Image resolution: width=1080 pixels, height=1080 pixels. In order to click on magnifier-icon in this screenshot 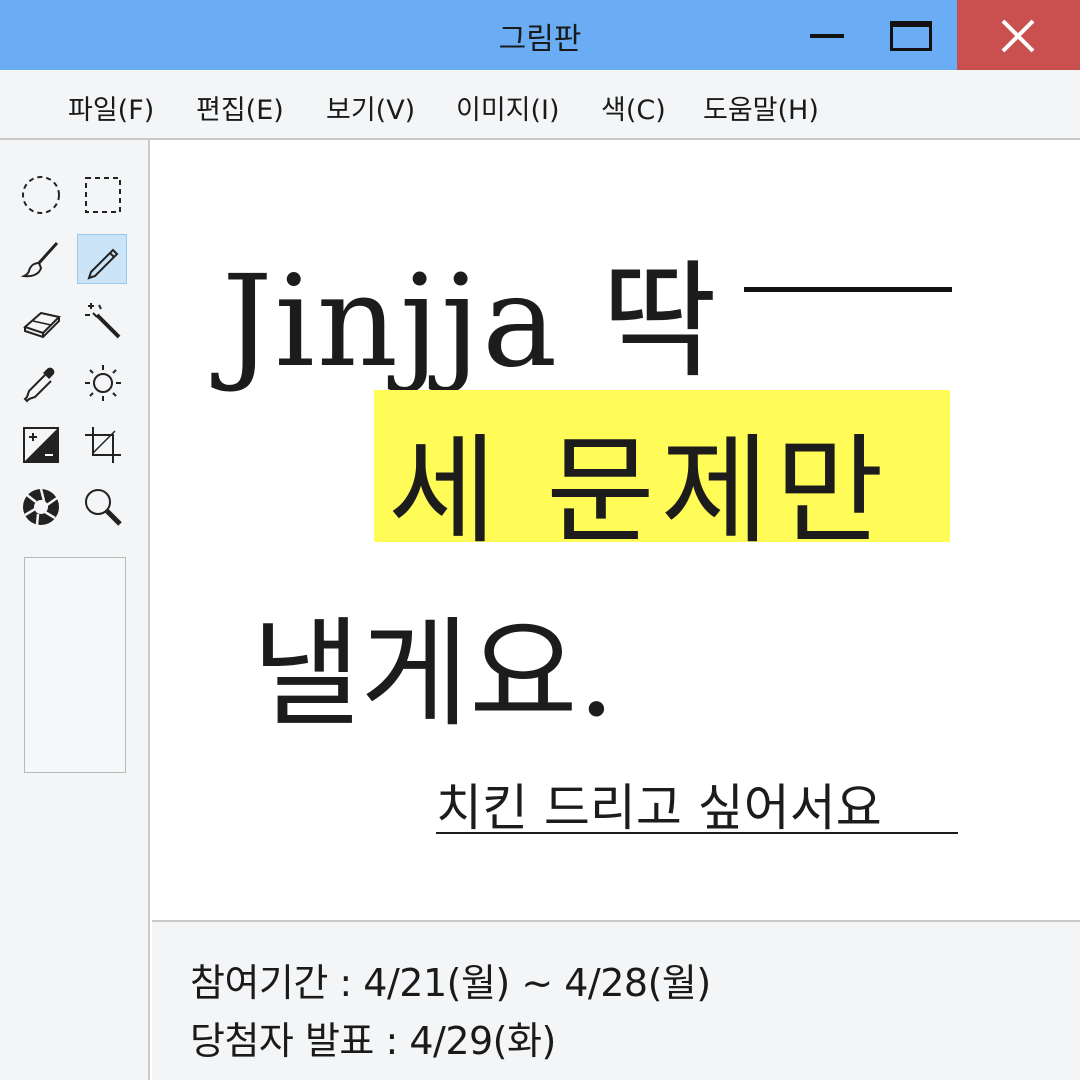, I will do `click(103, 507)`.